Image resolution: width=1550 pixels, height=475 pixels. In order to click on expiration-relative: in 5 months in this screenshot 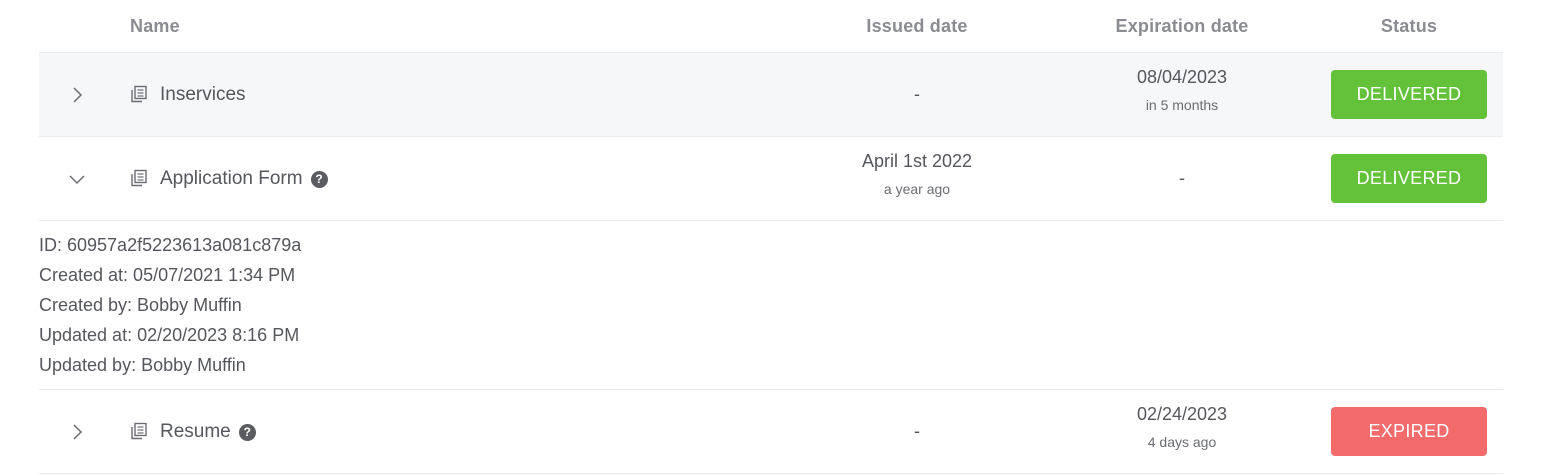, I will do `click(1182, 105)`.